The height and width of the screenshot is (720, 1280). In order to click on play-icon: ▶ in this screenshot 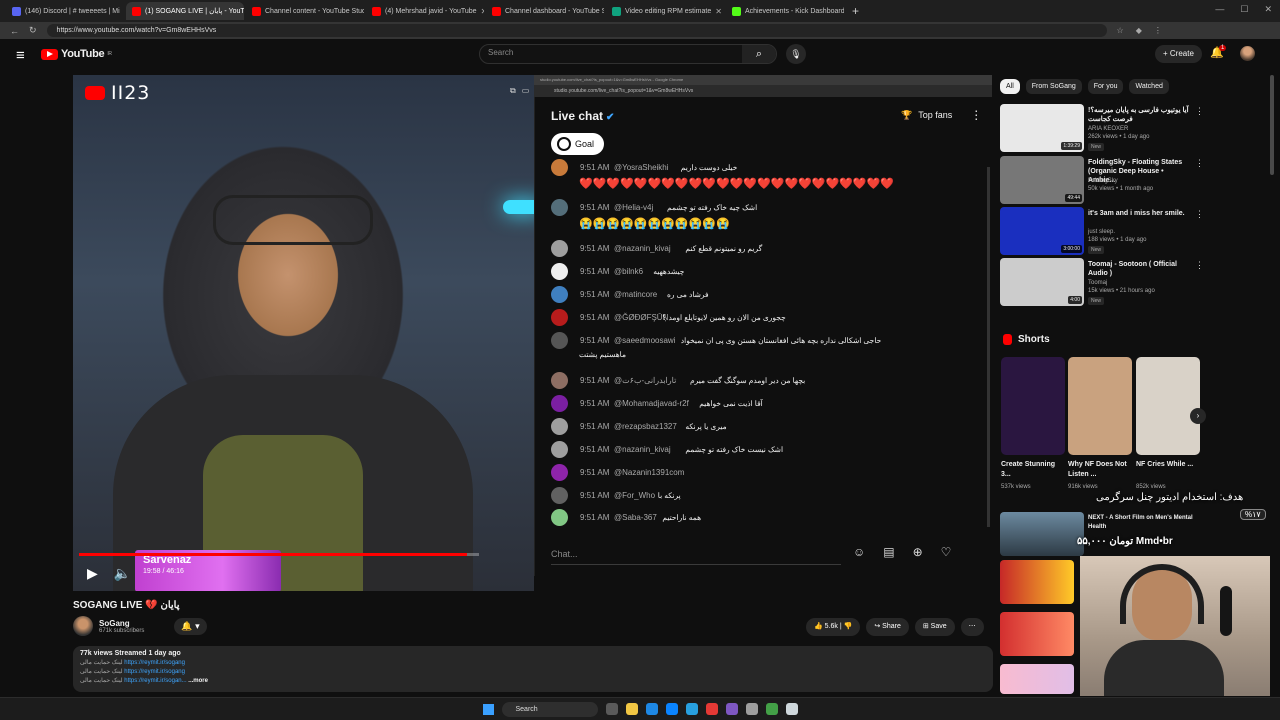, I will do `click(92, 573)`.